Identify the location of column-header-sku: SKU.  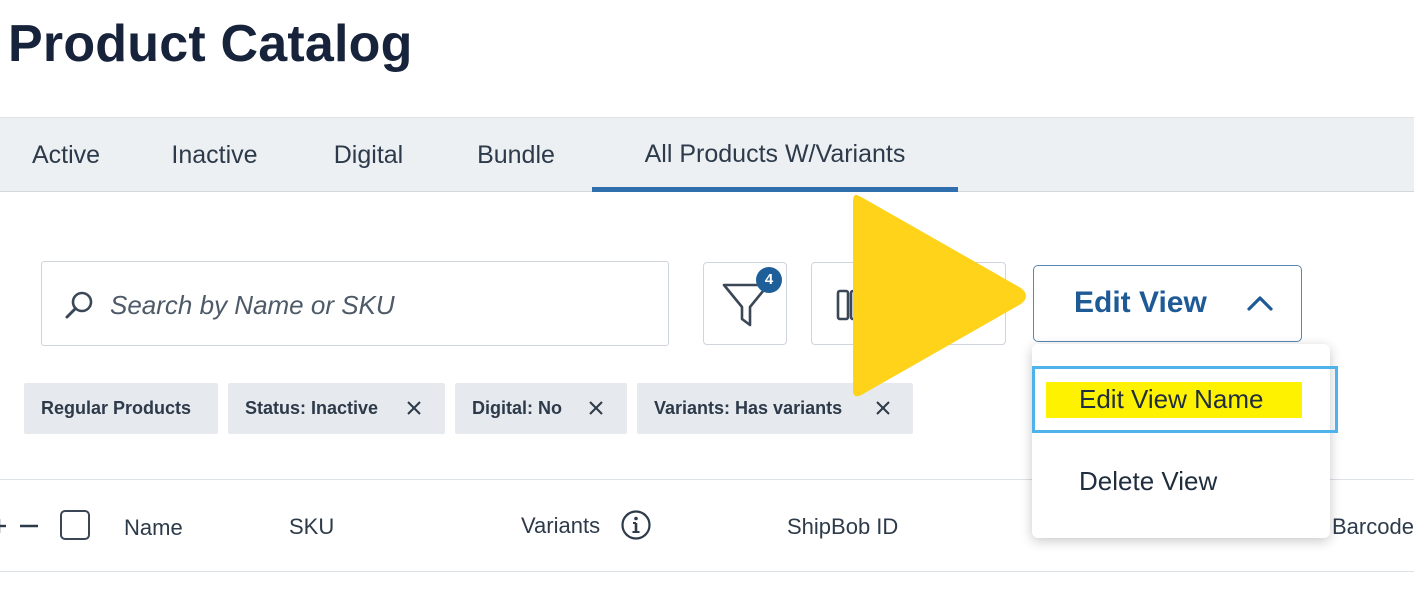
(311, 527).